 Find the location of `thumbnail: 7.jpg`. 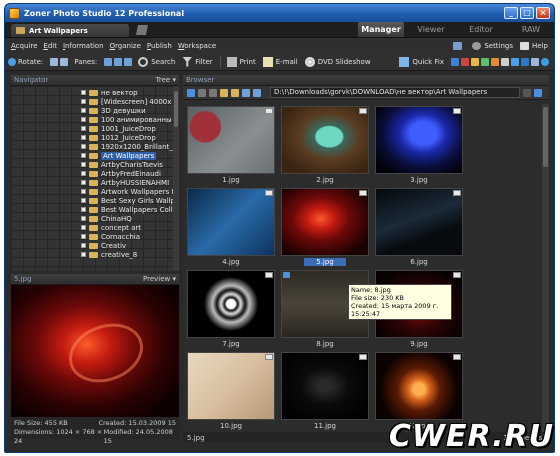

thumbnail: 7.jpg is located at coordinates (231, 309).